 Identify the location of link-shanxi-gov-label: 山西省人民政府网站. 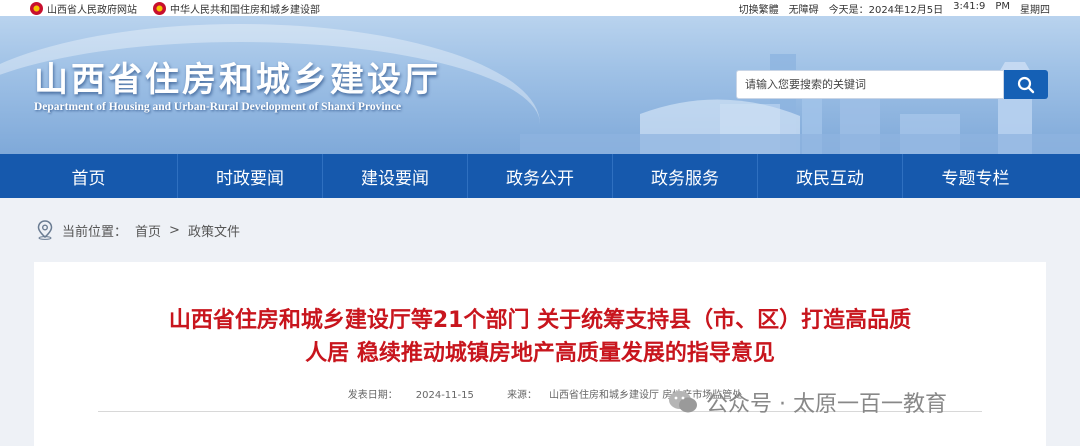
(92, 10).